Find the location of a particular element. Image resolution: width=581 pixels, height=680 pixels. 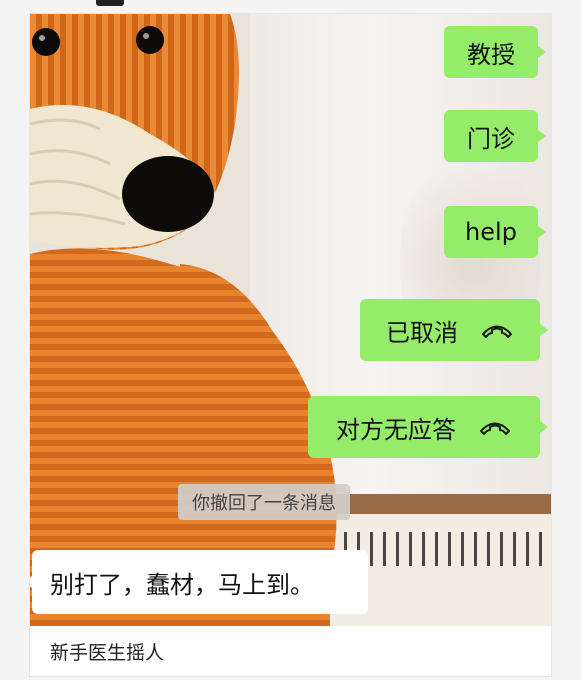

call-record-no-answer: 对方无应答 is located at coordinates (428, 427).